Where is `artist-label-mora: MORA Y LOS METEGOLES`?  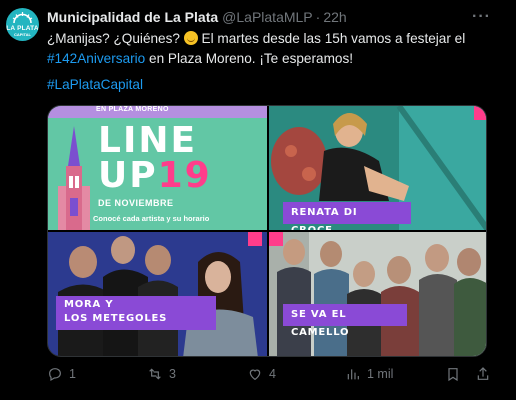 artist-label-mora: MORA Y LOS METEGOLES is located at coordinates (136, 313).